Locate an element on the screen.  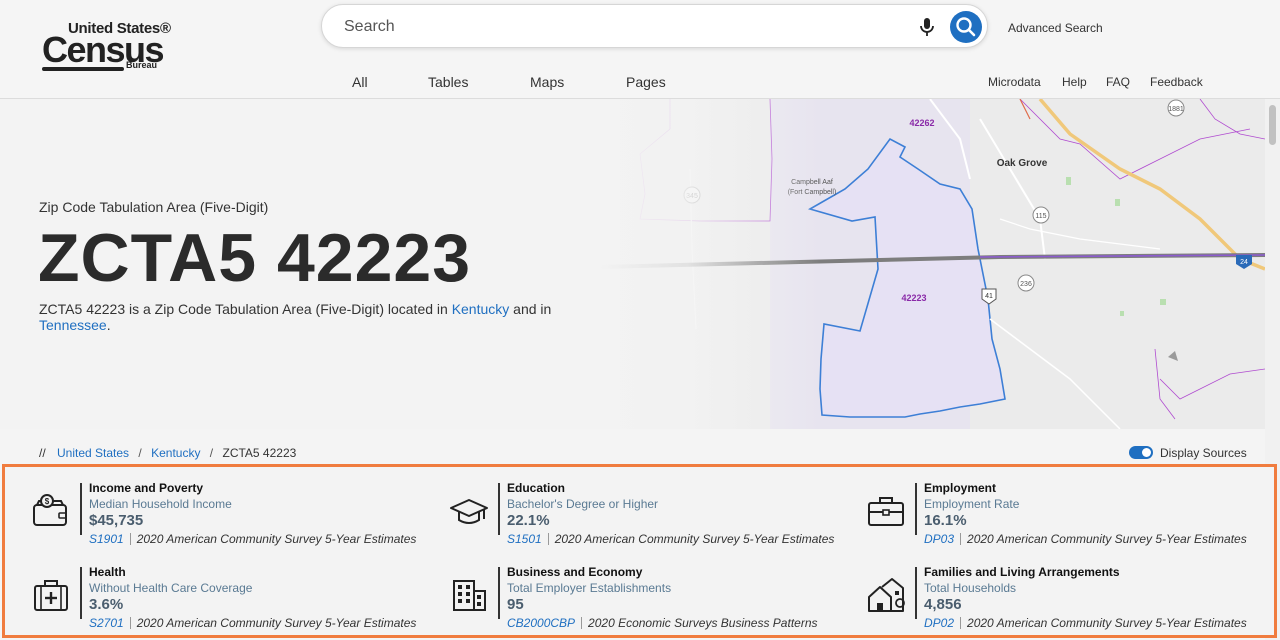
stat-metric: Without Health Care Coverage is located at coordinates (171, 588).